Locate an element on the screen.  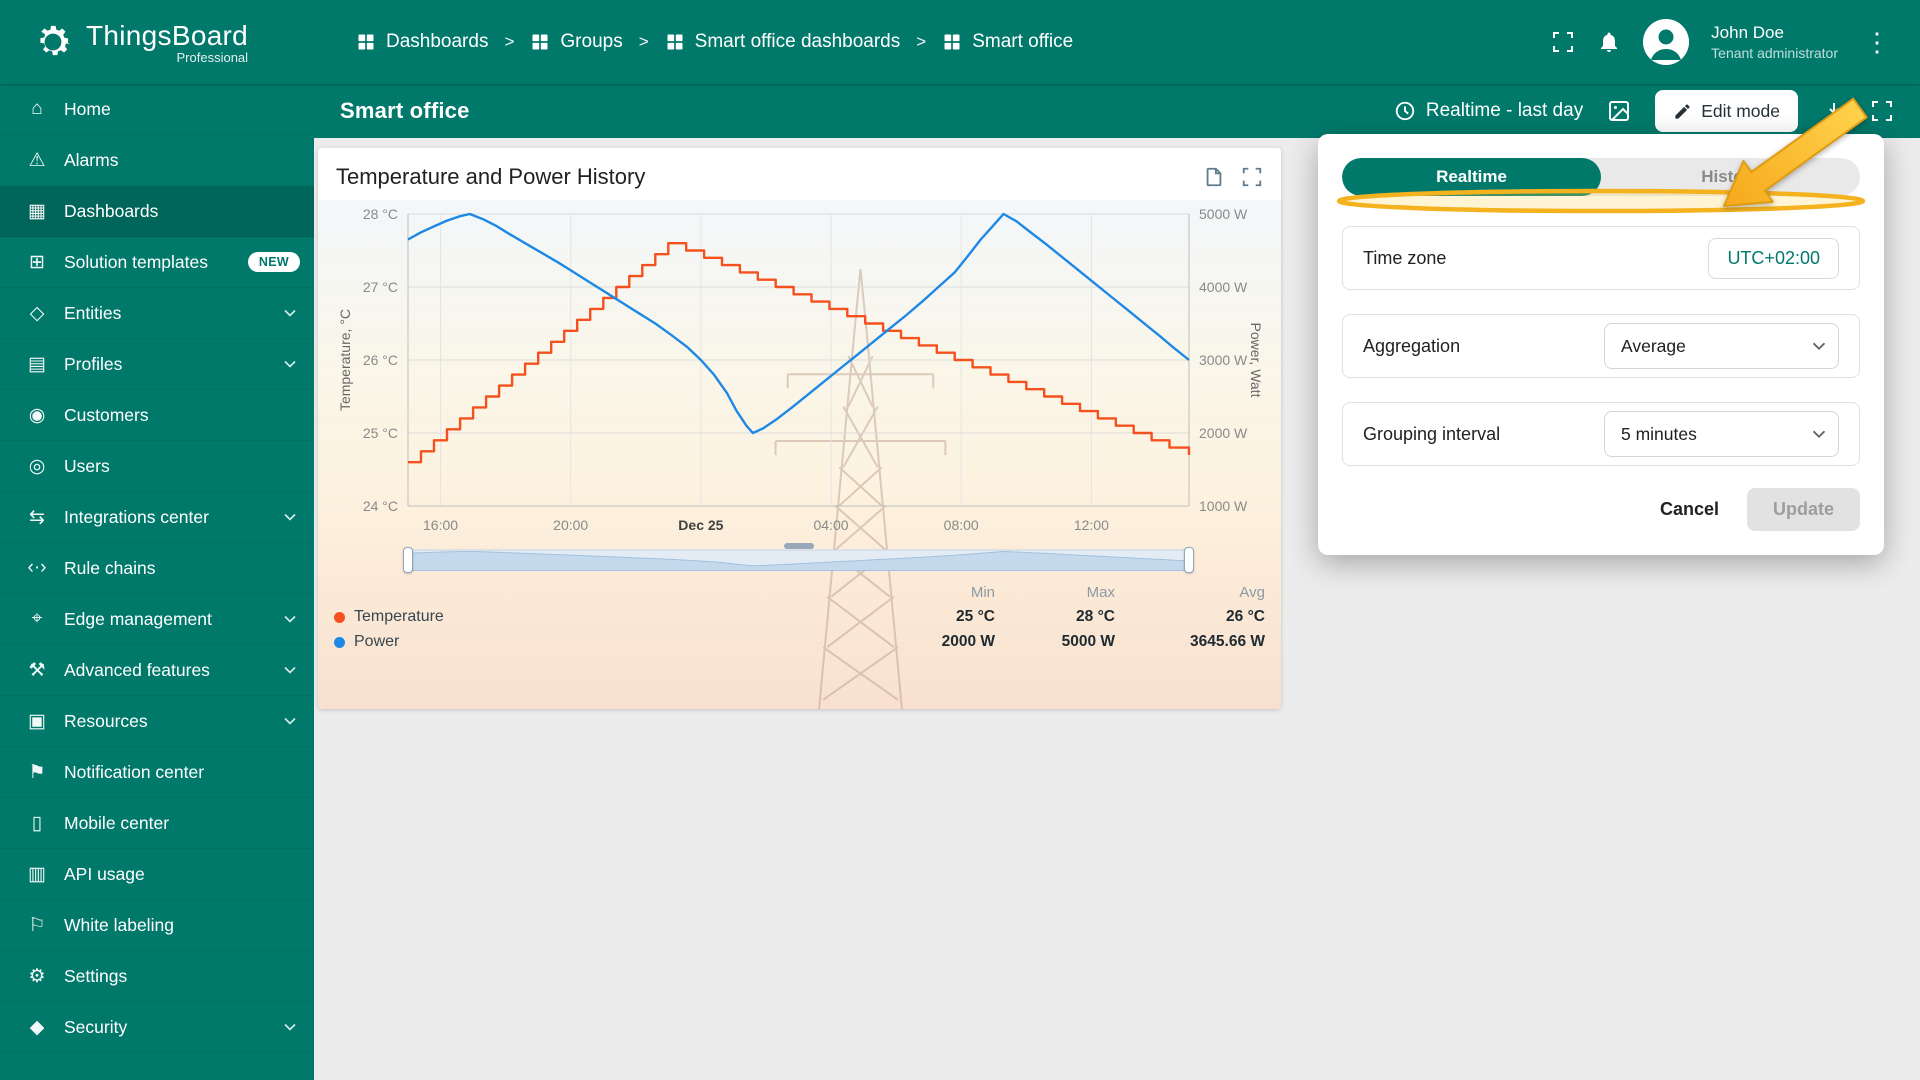
sidebar-item-security: ◆ Security is located at coordinates (157, 1027).